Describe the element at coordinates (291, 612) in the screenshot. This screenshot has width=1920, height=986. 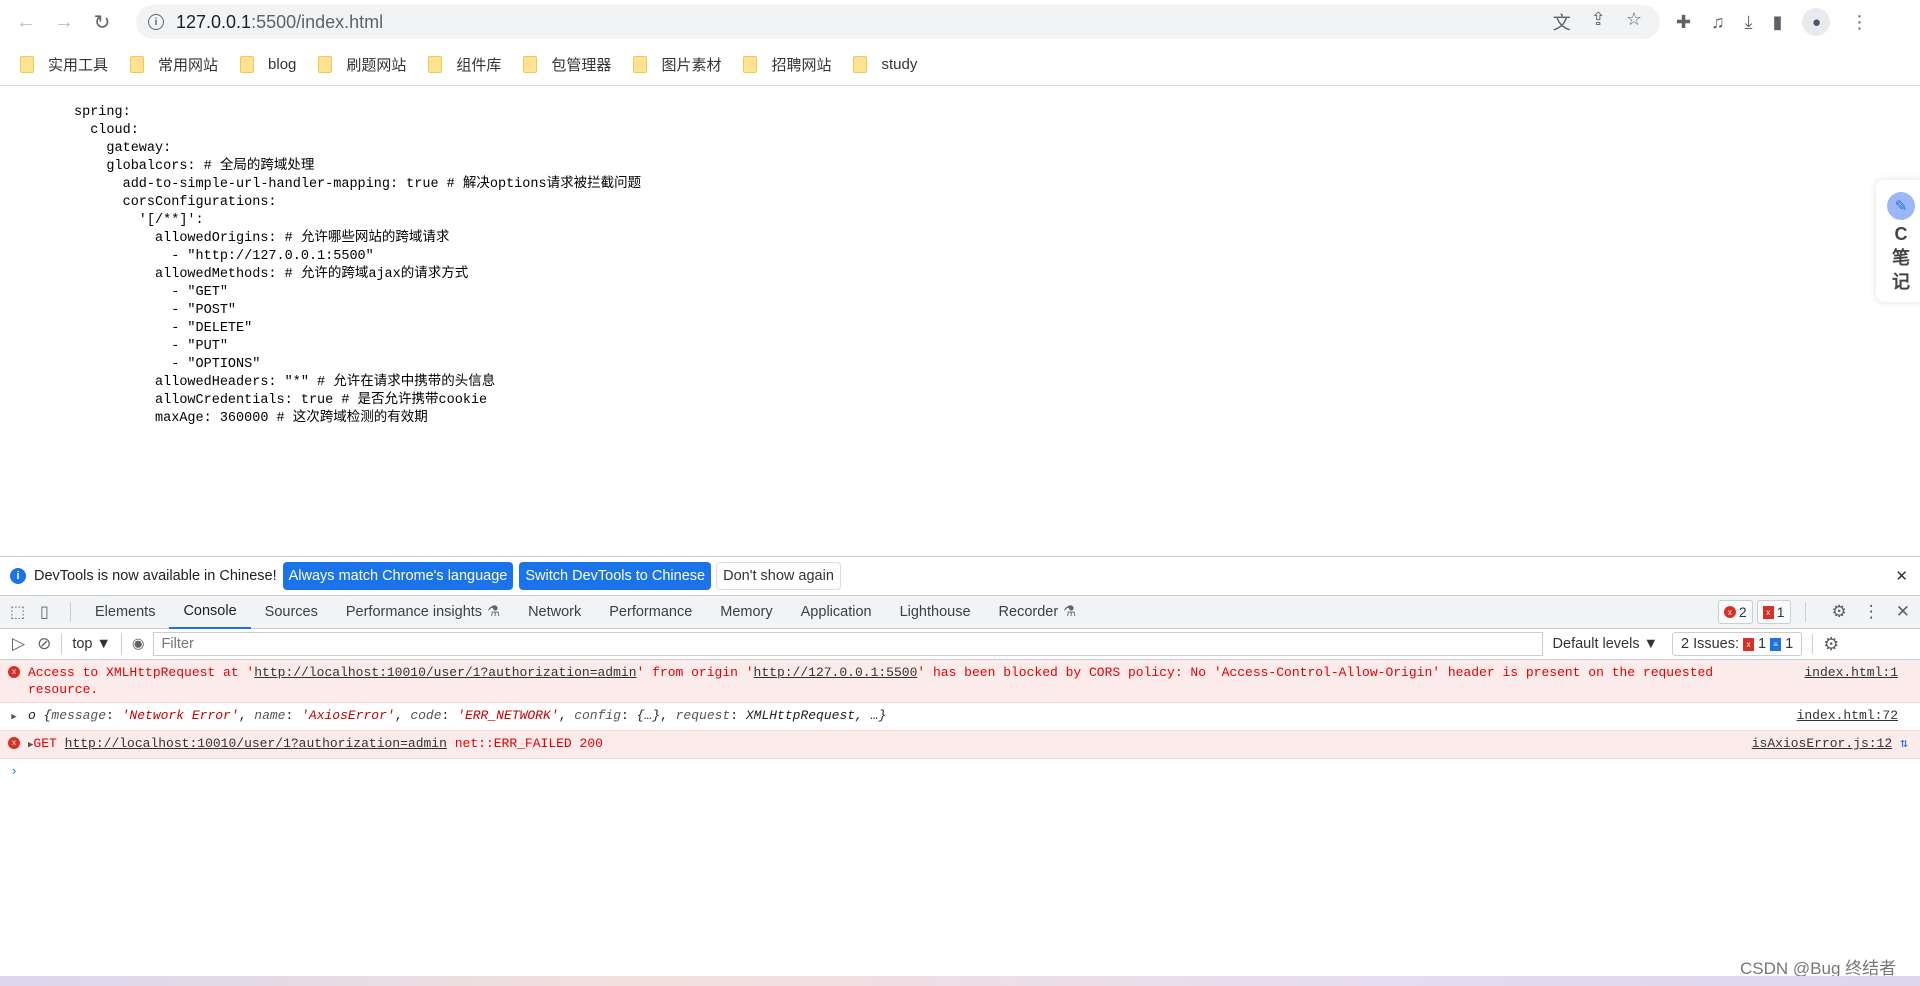
I see `tab-sources: Sources` at that location.